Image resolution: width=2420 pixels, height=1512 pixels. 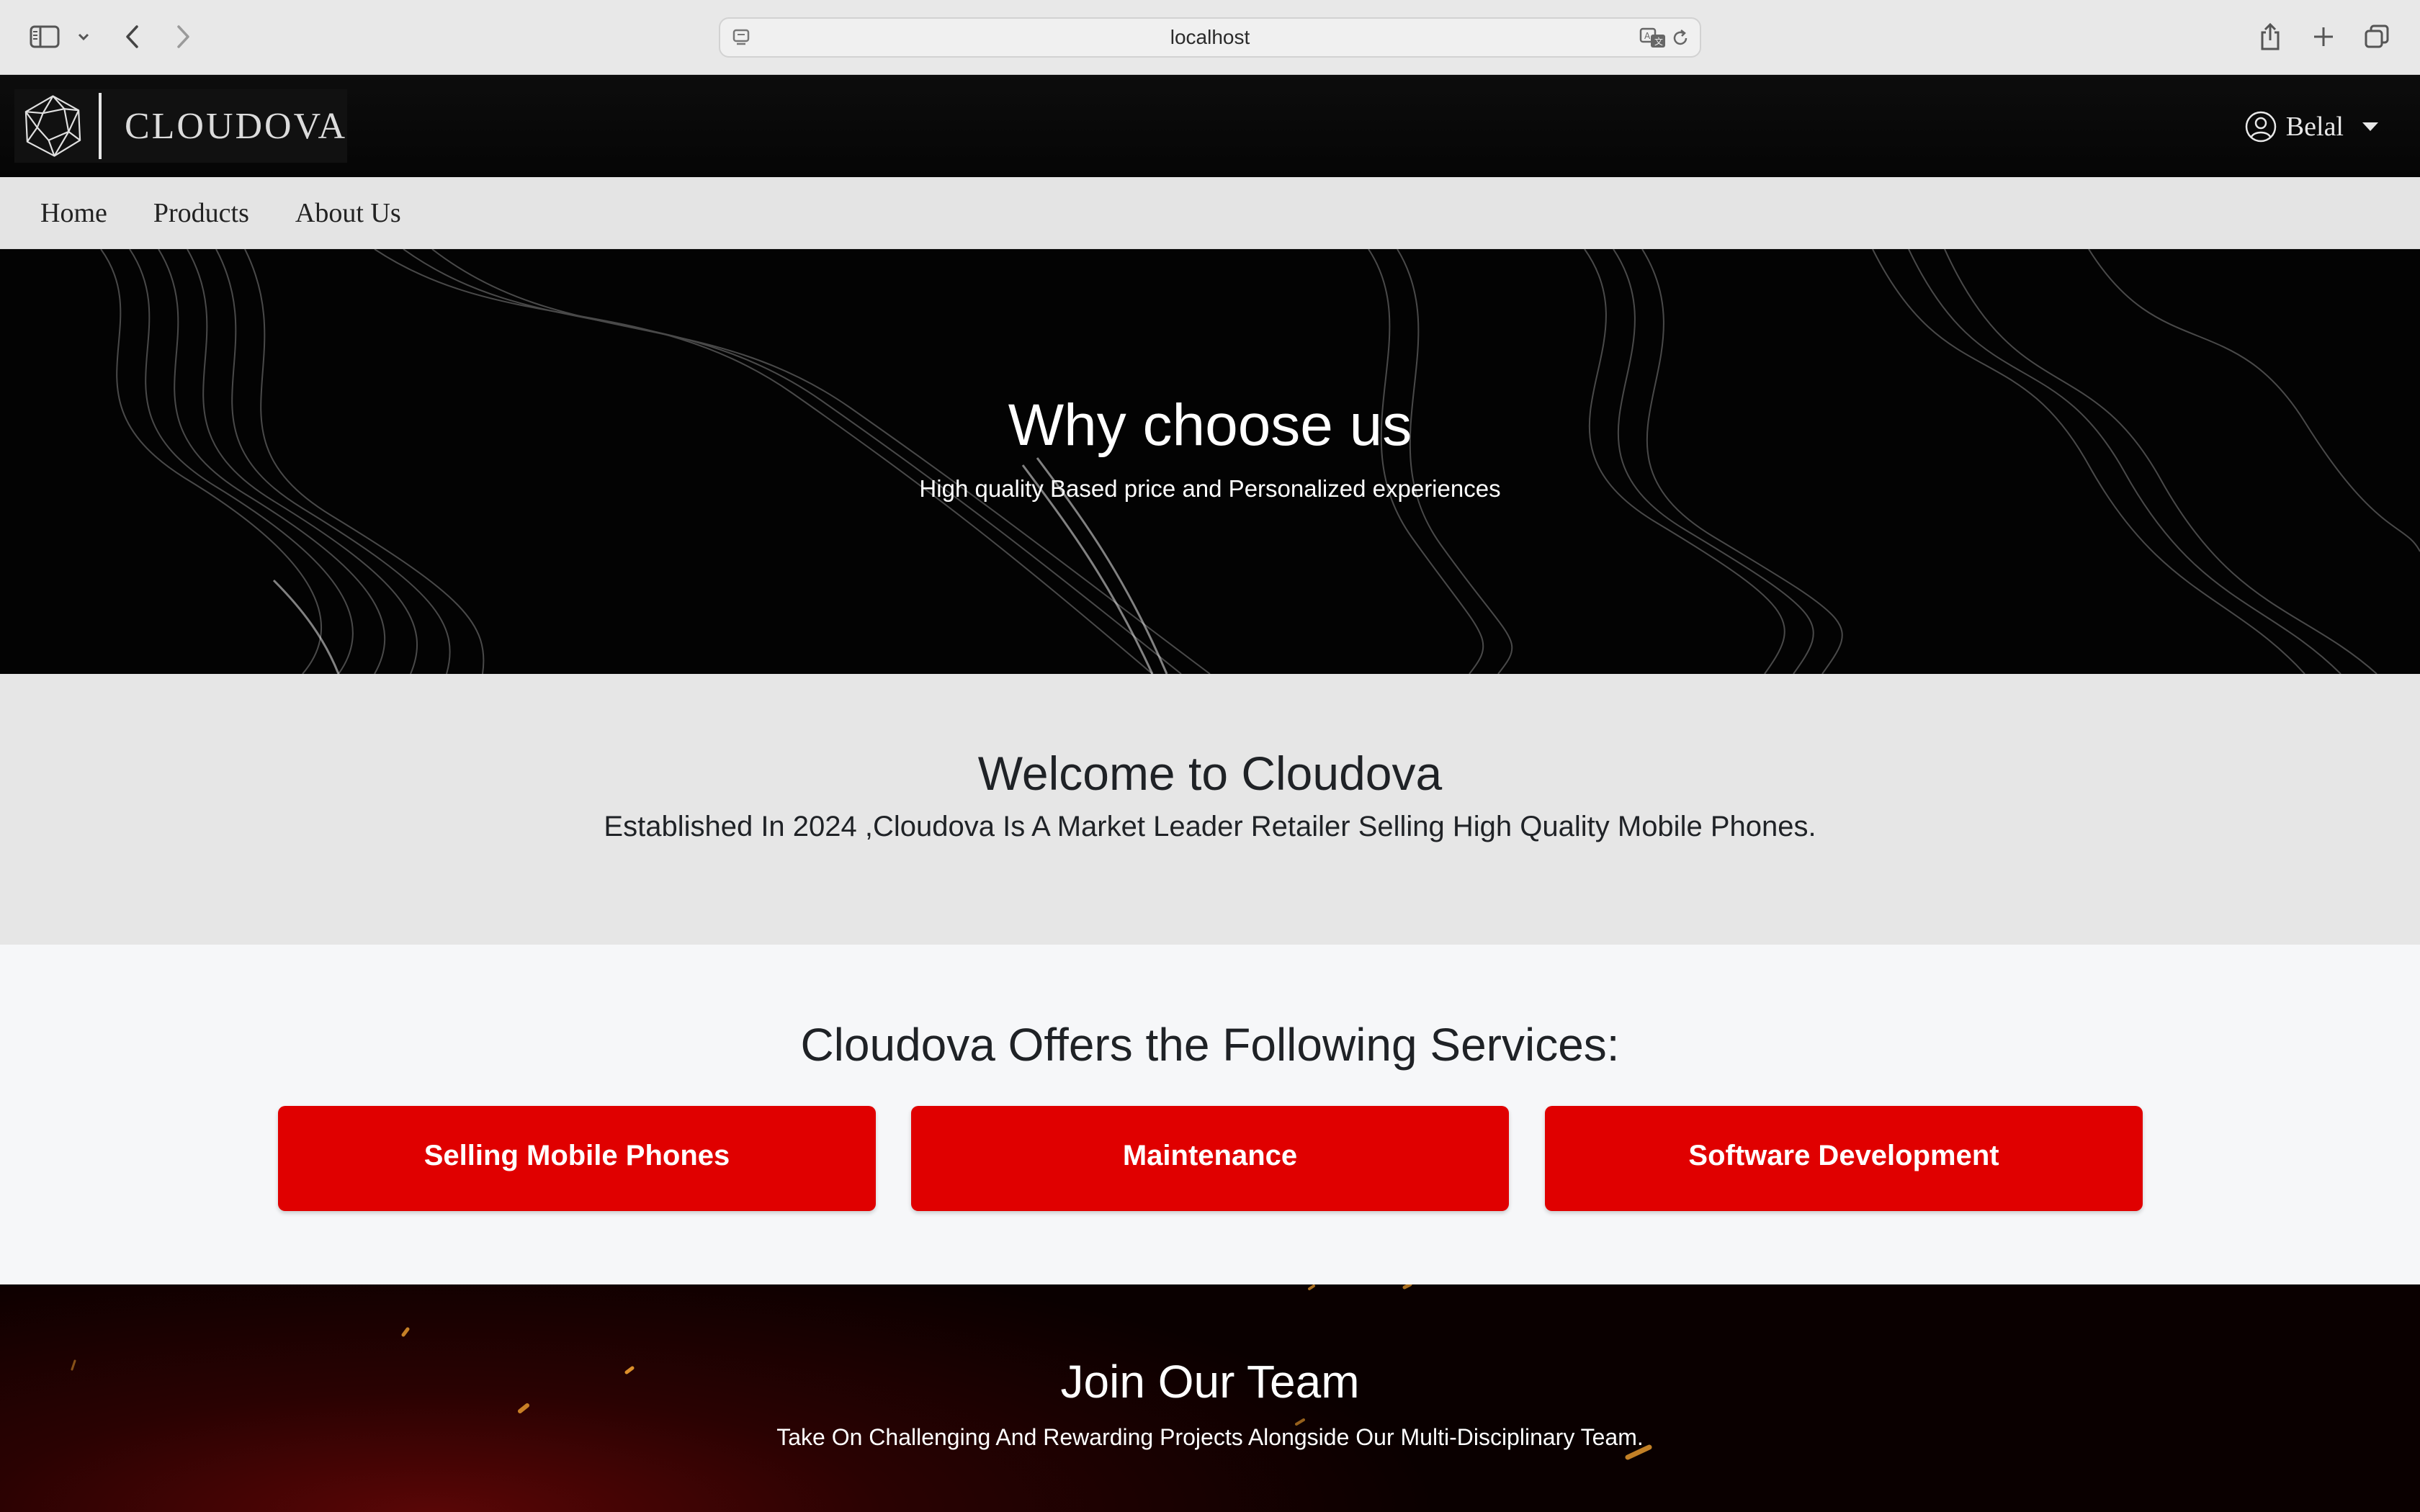 I want to click on reload-icon, so click(x=1680, y=38).